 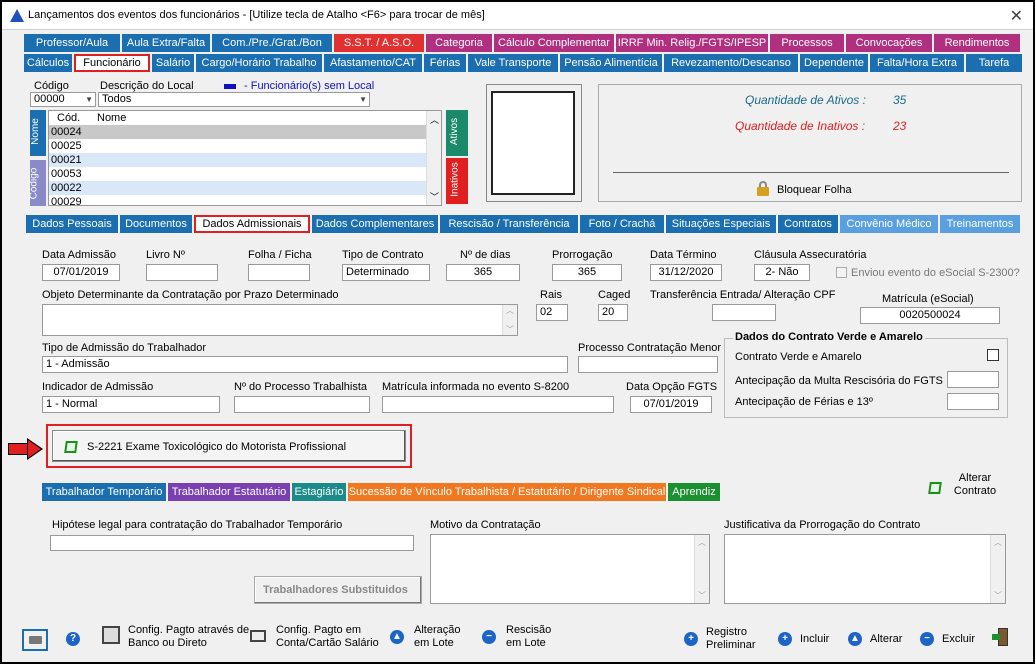 What do you see at coordinates (973, 379) in the screenshot?
I see `verde-multa-field` at bounding box center [973, 379].